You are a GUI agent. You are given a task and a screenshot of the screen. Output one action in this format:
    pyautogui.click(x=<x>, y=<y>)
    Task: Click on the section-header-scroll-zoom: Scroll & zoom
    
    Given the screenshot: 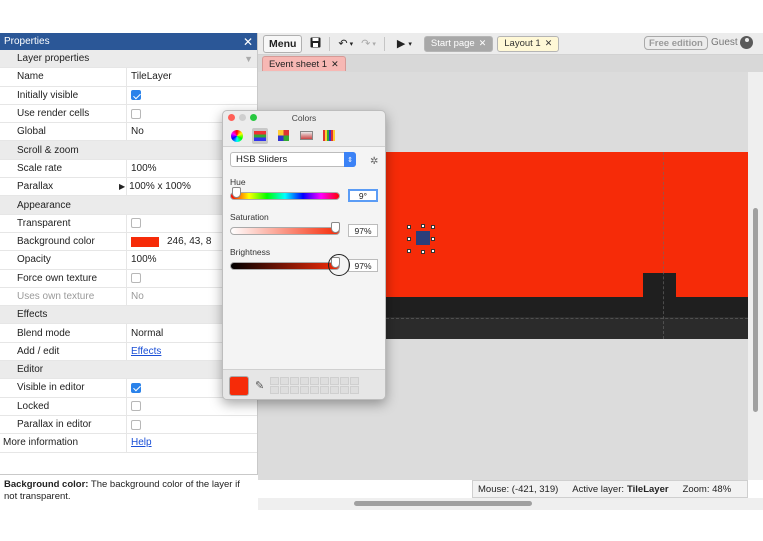 What is the action you would take?
    pyautogui.click(x=128, y=150)
    